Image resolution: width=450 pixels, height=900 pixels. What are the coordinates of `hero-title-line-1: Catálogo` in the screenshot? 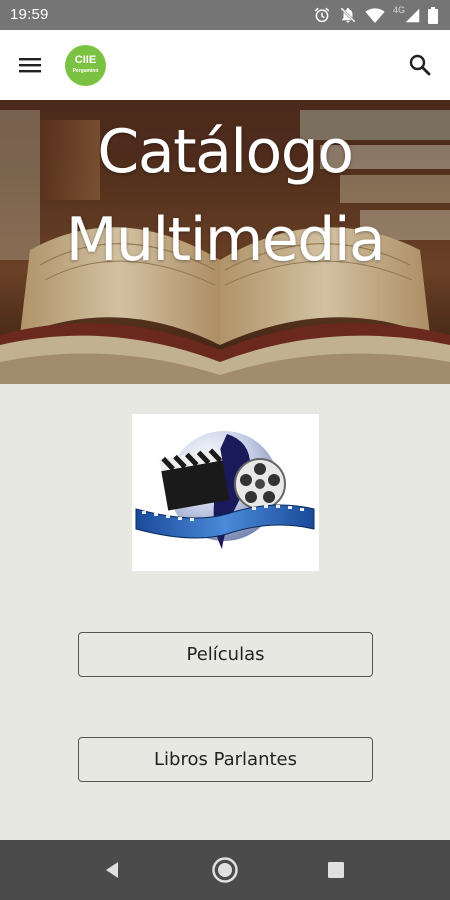 It's located at (225, 152).